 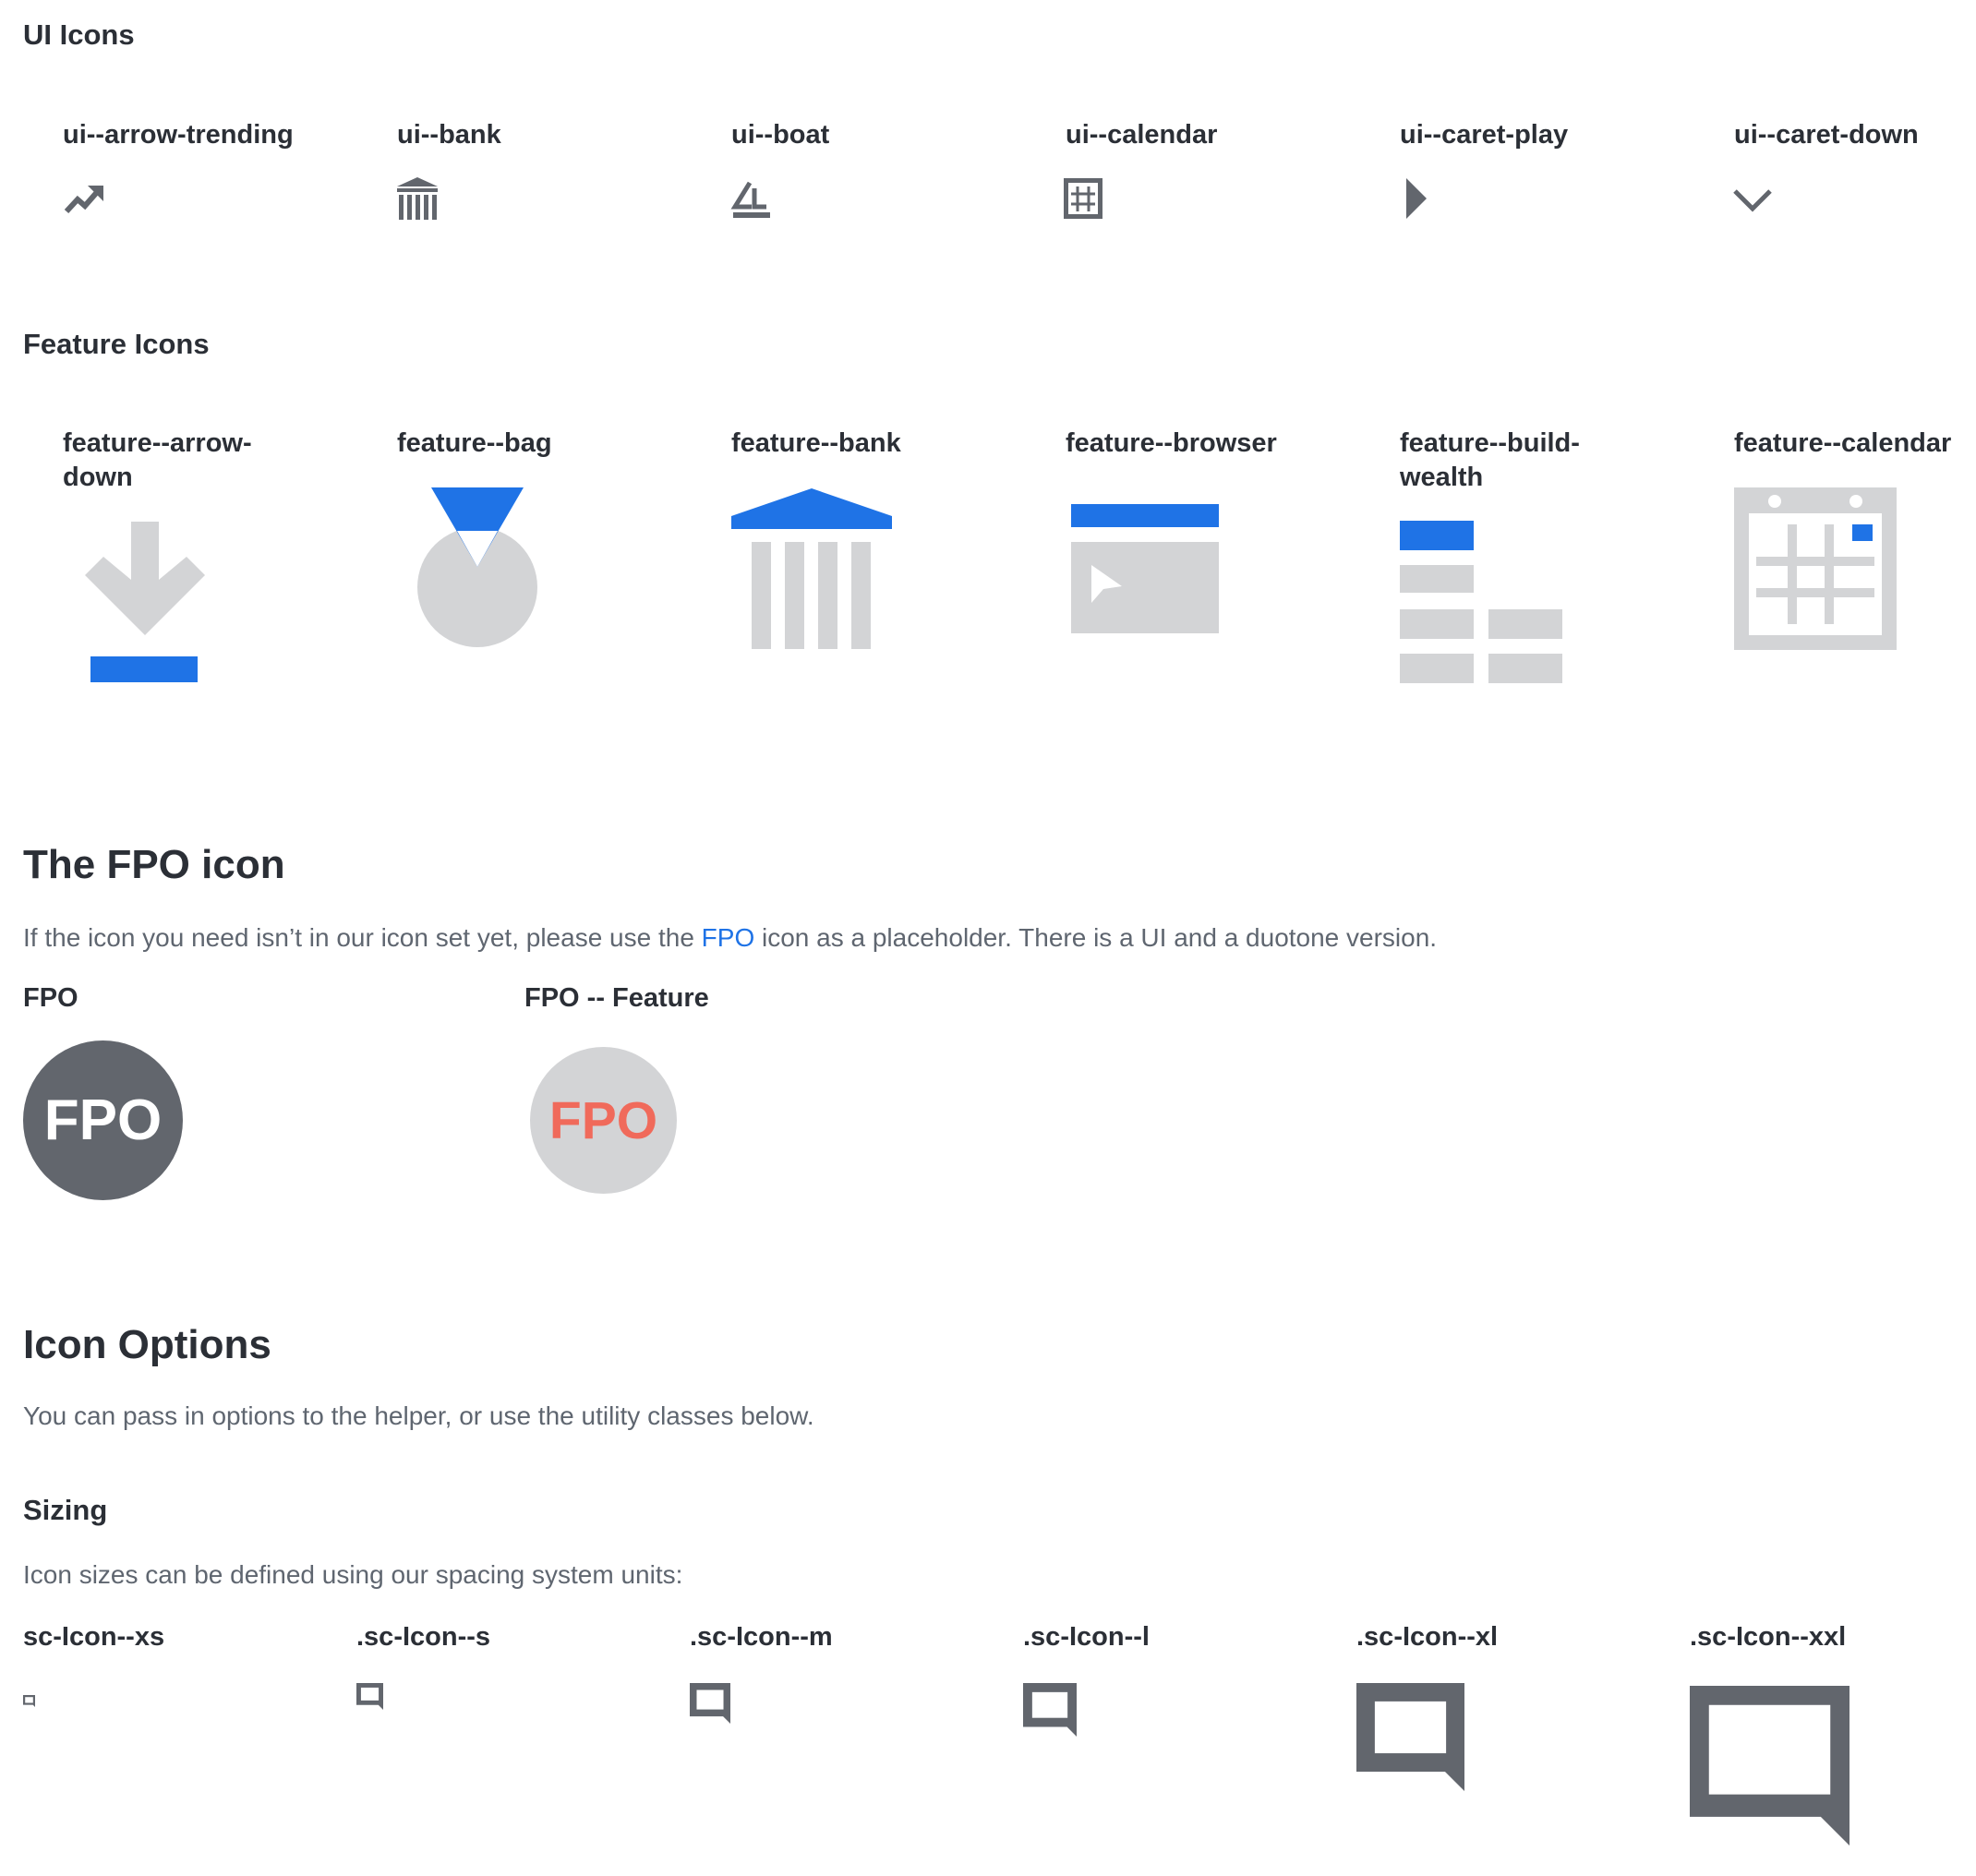 I want to click on arrow-trending-icon, so click(x=83, y=200).